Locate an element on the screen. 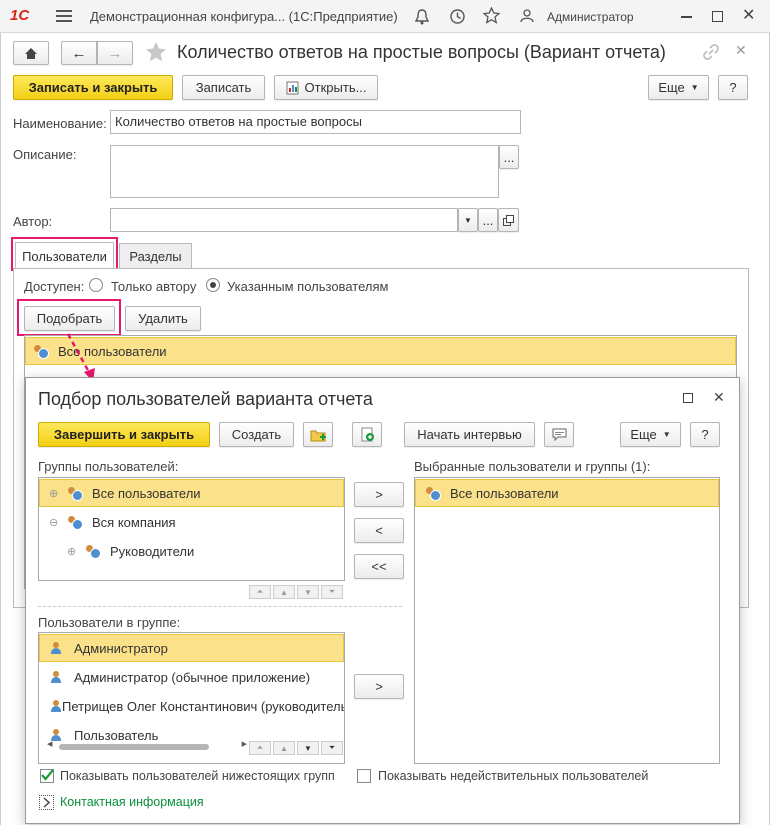 The height and width of the screenshot is (825, 770). start-interview-button: Начать интервью is located at coordinates (469, 434).